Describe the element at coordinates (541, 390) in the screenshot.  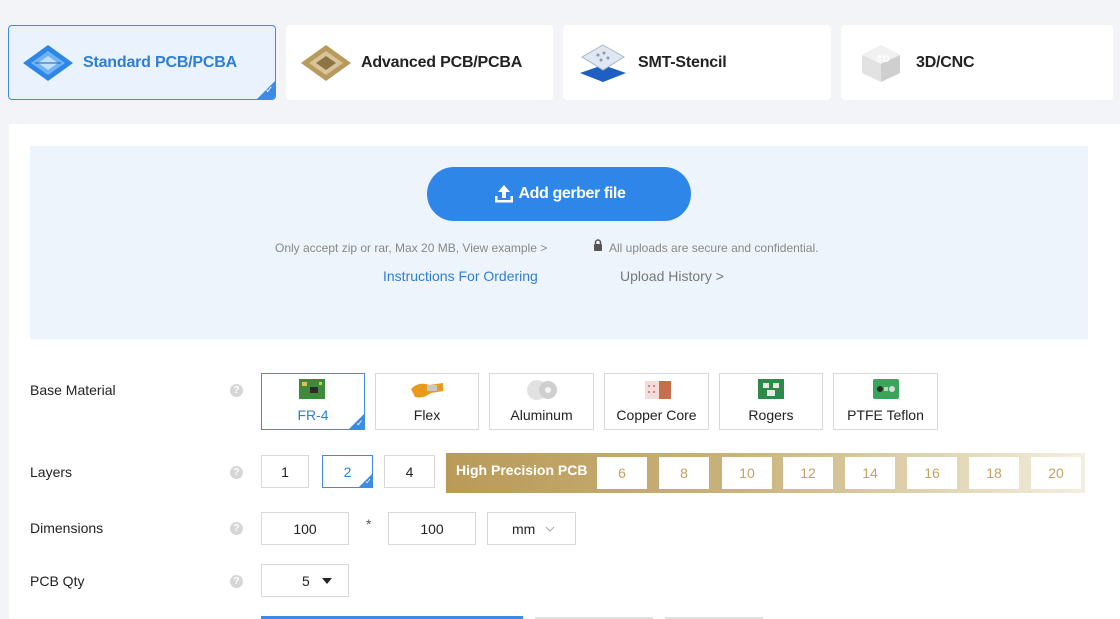
I see `aluminum-board-icon` at that location.